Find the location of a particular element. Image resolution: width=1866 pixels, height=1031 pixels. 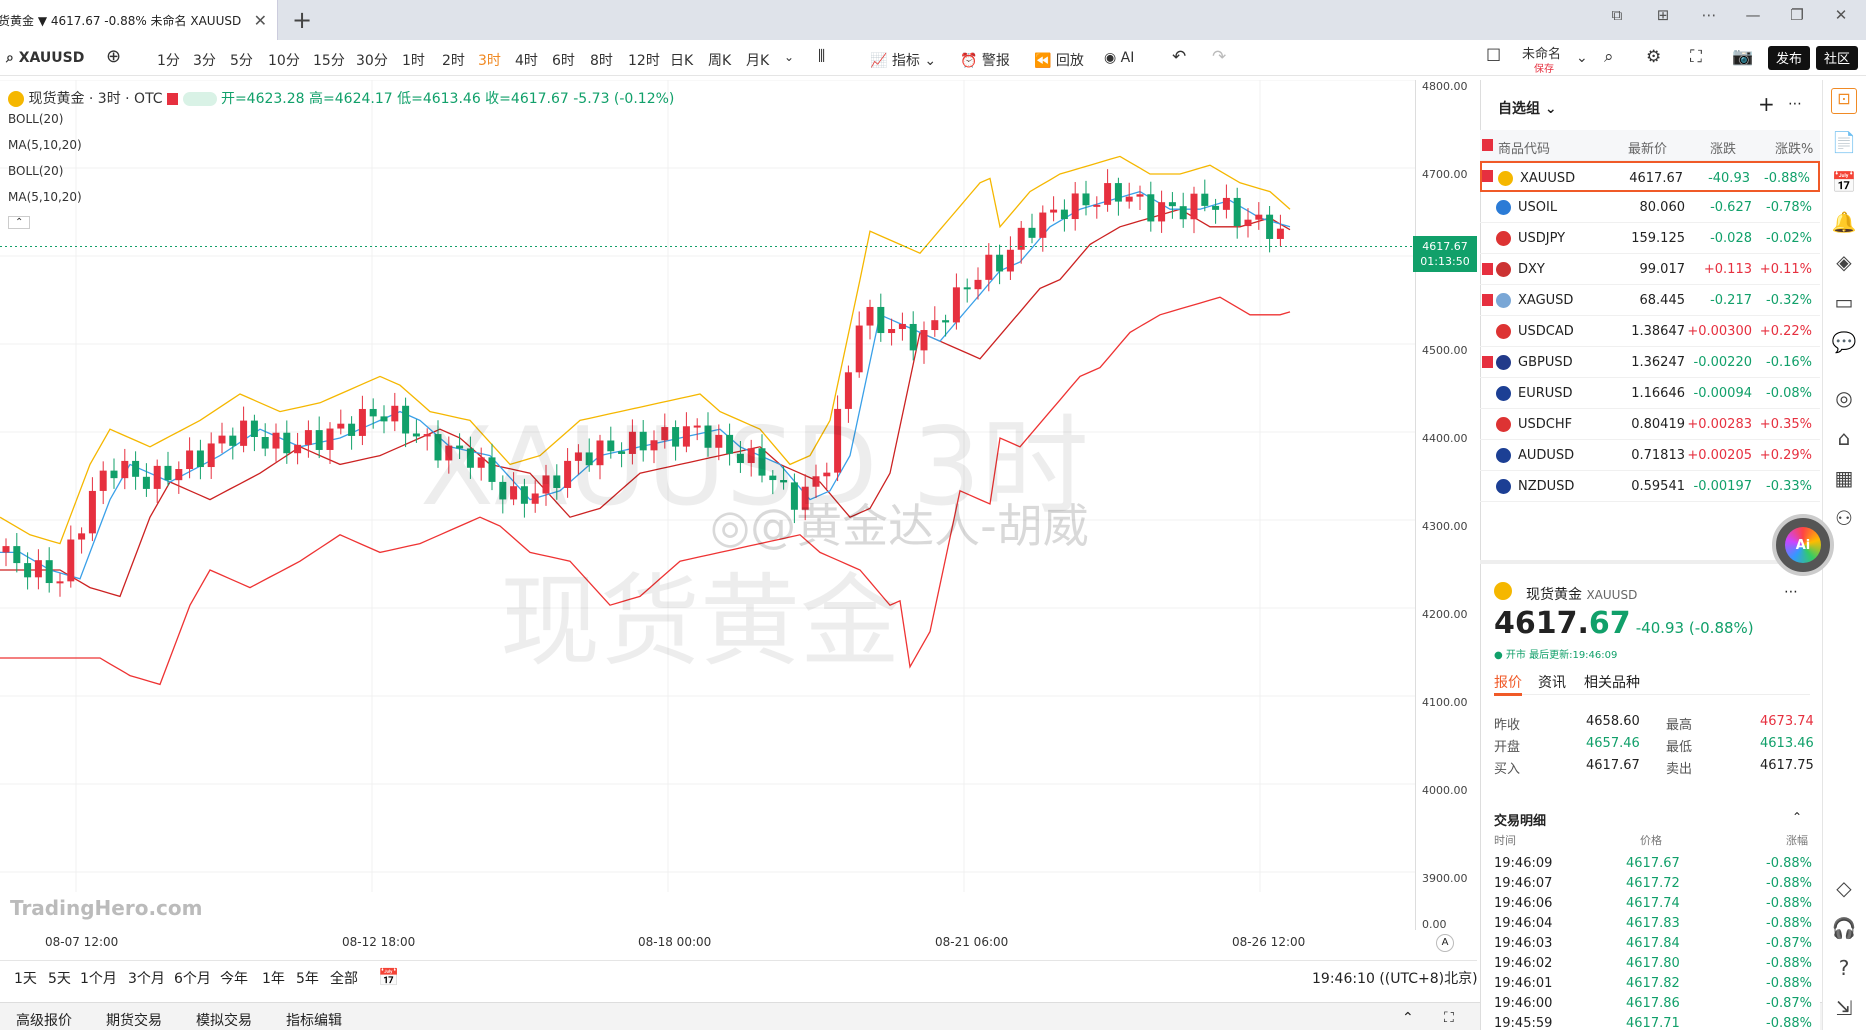

fullscreen-icon: ⛶ is located at coordinates (1696, 57).